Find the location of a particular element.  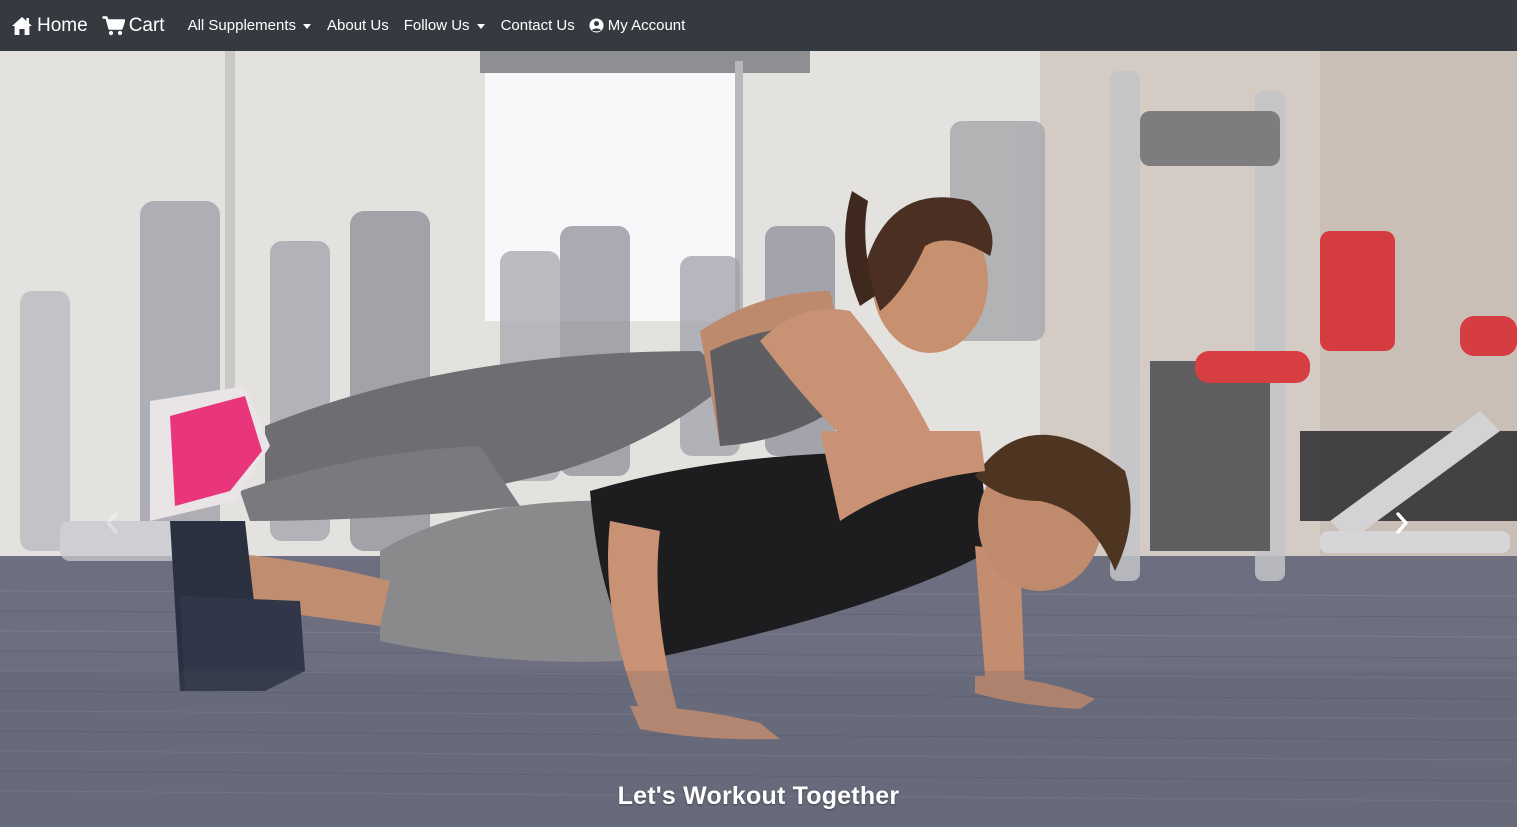

chevron-left-icon is located at coordinates (112, 523).